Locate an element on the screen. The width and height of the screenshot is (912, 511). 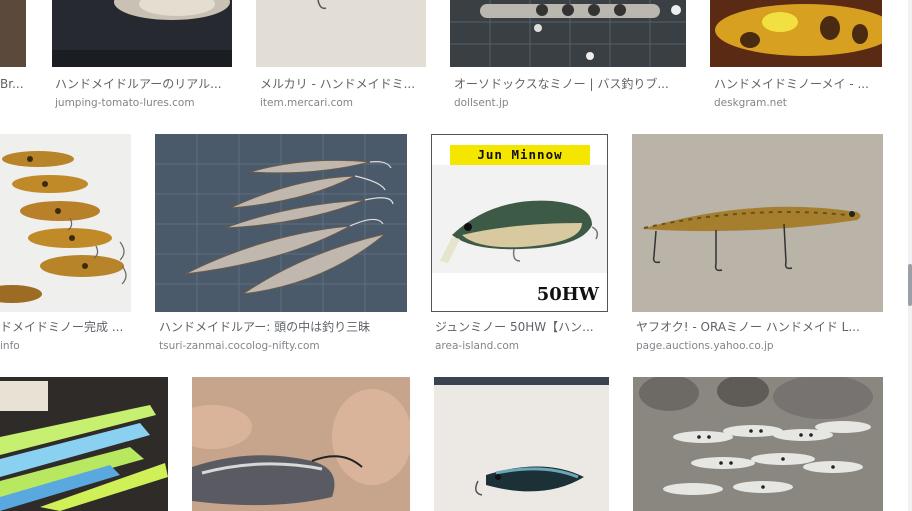
result-domain: deskgram.net is located at coordinates (798, 103).